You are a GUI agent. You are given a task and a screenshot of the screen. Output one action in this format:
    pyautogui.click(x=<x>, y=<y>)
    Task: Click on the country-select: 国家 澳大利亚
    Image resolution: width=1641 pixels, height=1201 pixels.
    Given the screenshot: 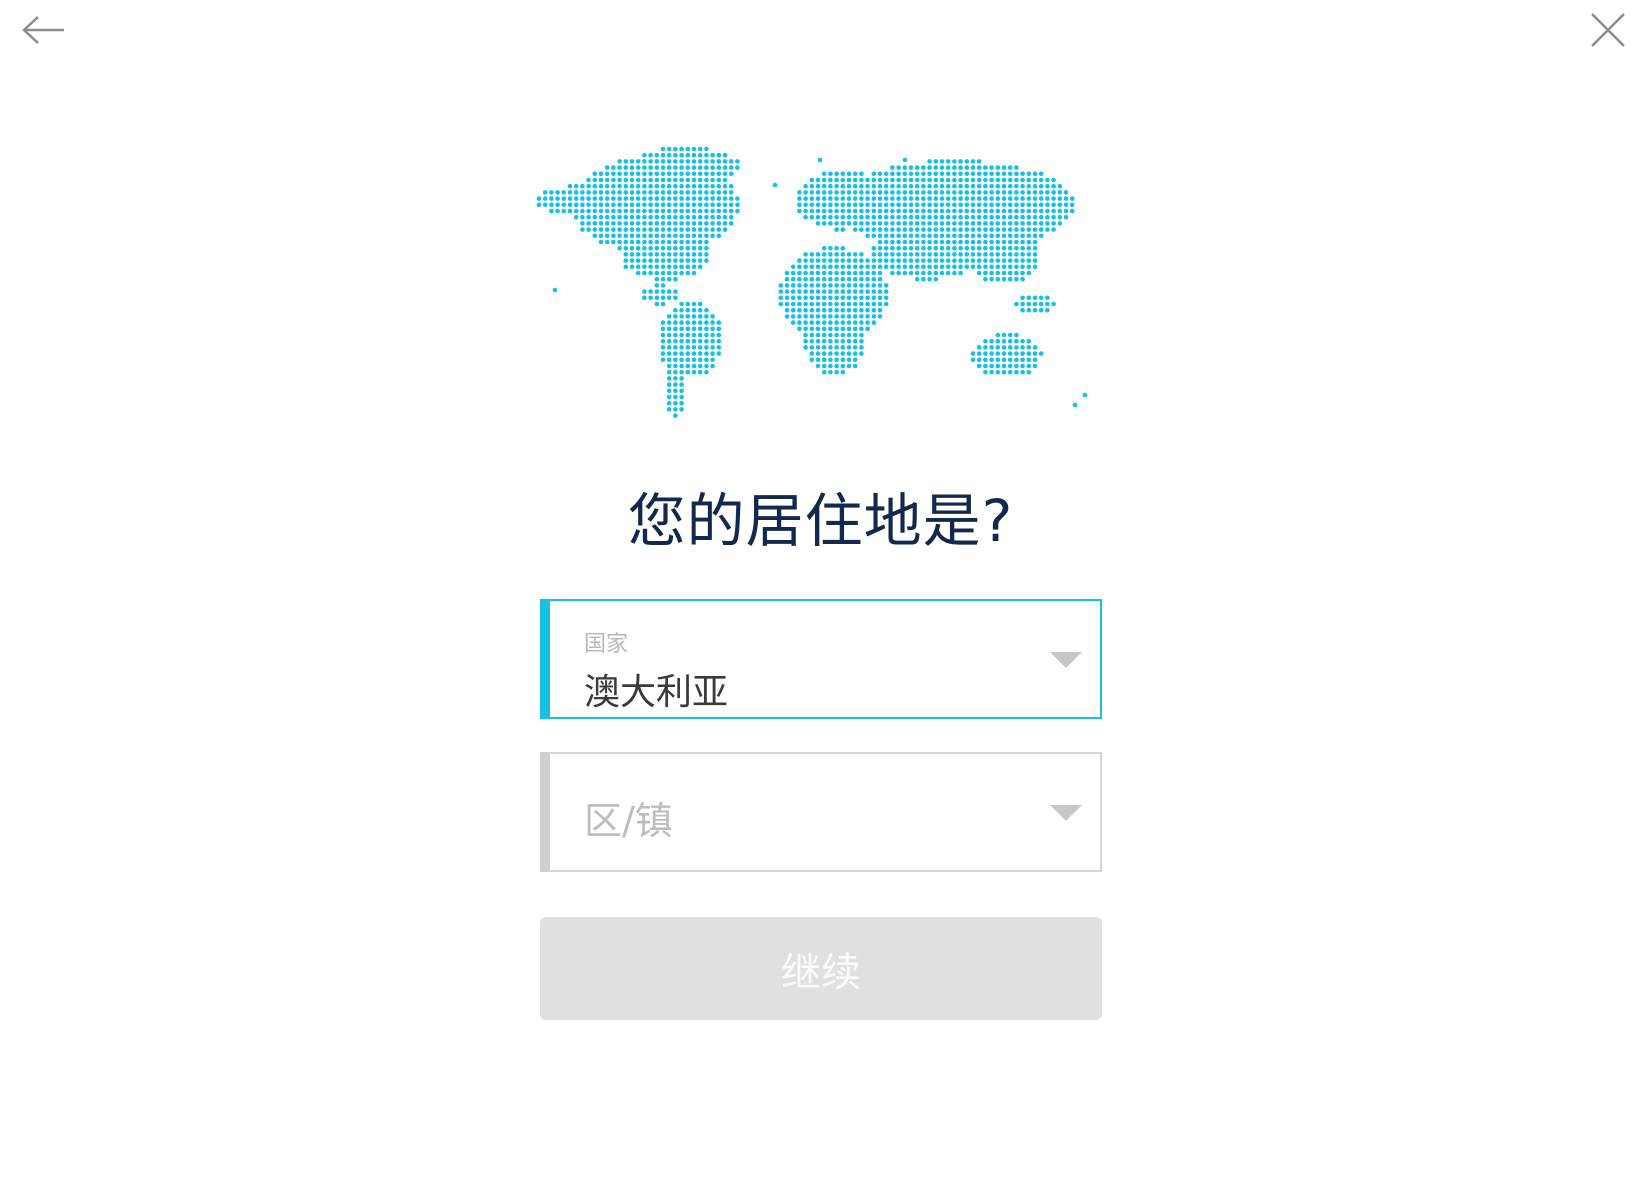 What is the action you would take?
    pyautogui.click(x=821, y=659)
    